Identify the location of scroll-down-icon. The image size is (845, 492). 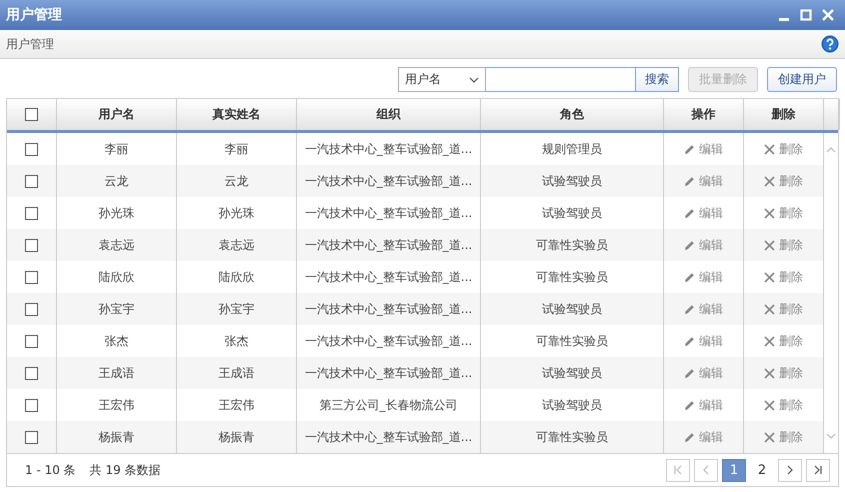
(831, 436).